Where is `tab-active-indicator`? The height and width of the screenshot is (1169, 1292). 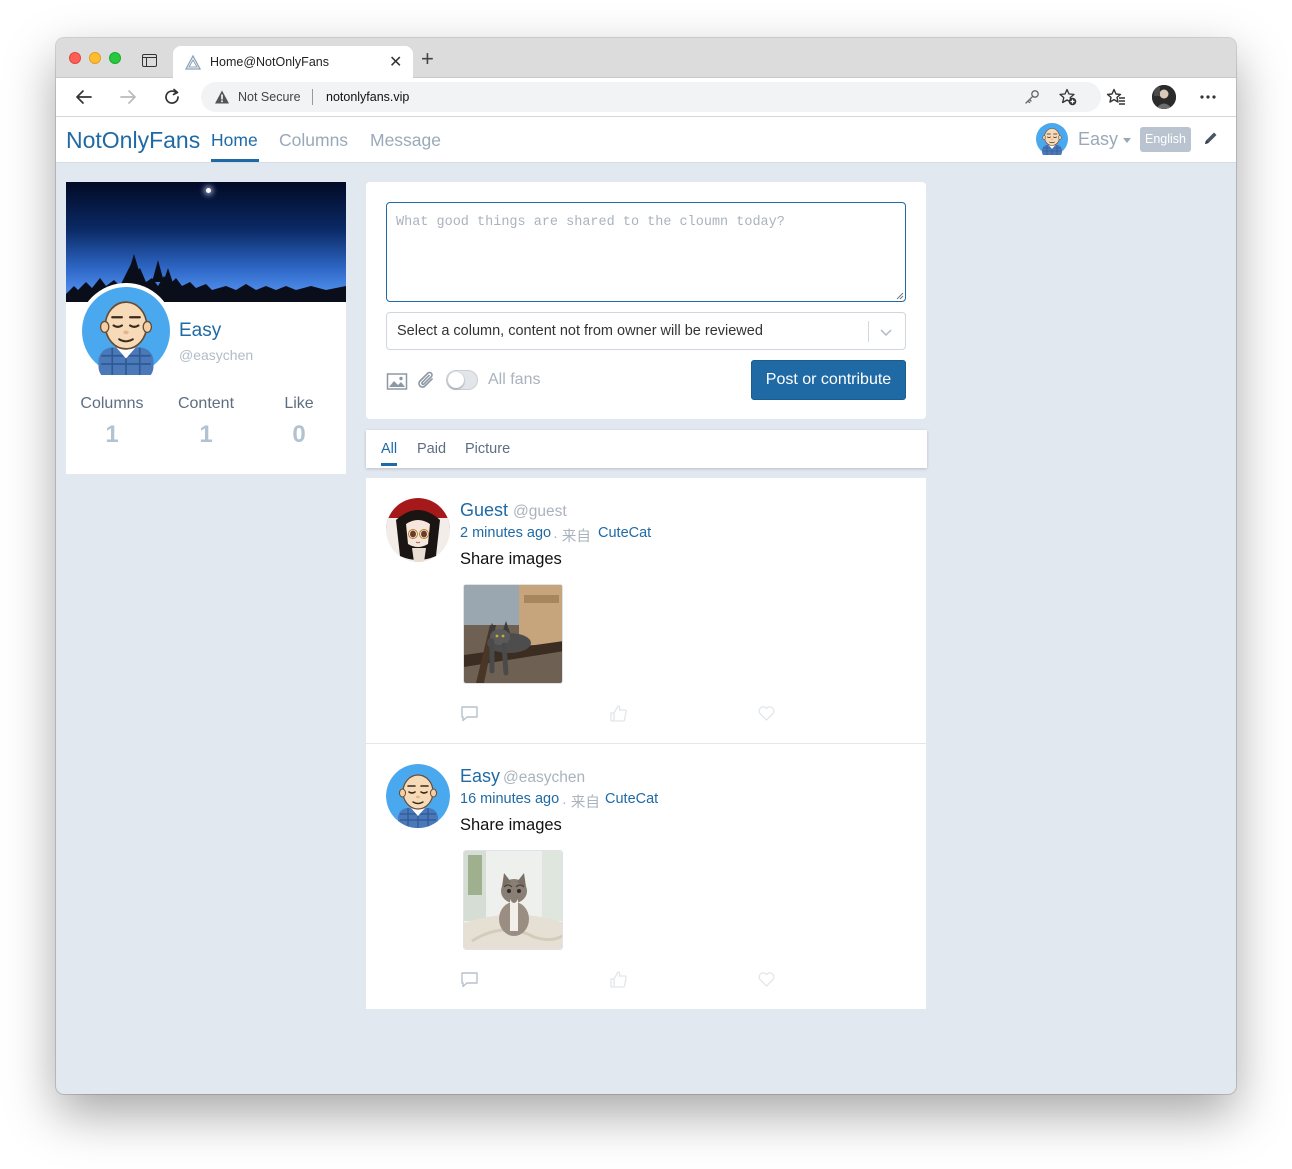
tab-active-indicator is located at coordinates (389, 464).